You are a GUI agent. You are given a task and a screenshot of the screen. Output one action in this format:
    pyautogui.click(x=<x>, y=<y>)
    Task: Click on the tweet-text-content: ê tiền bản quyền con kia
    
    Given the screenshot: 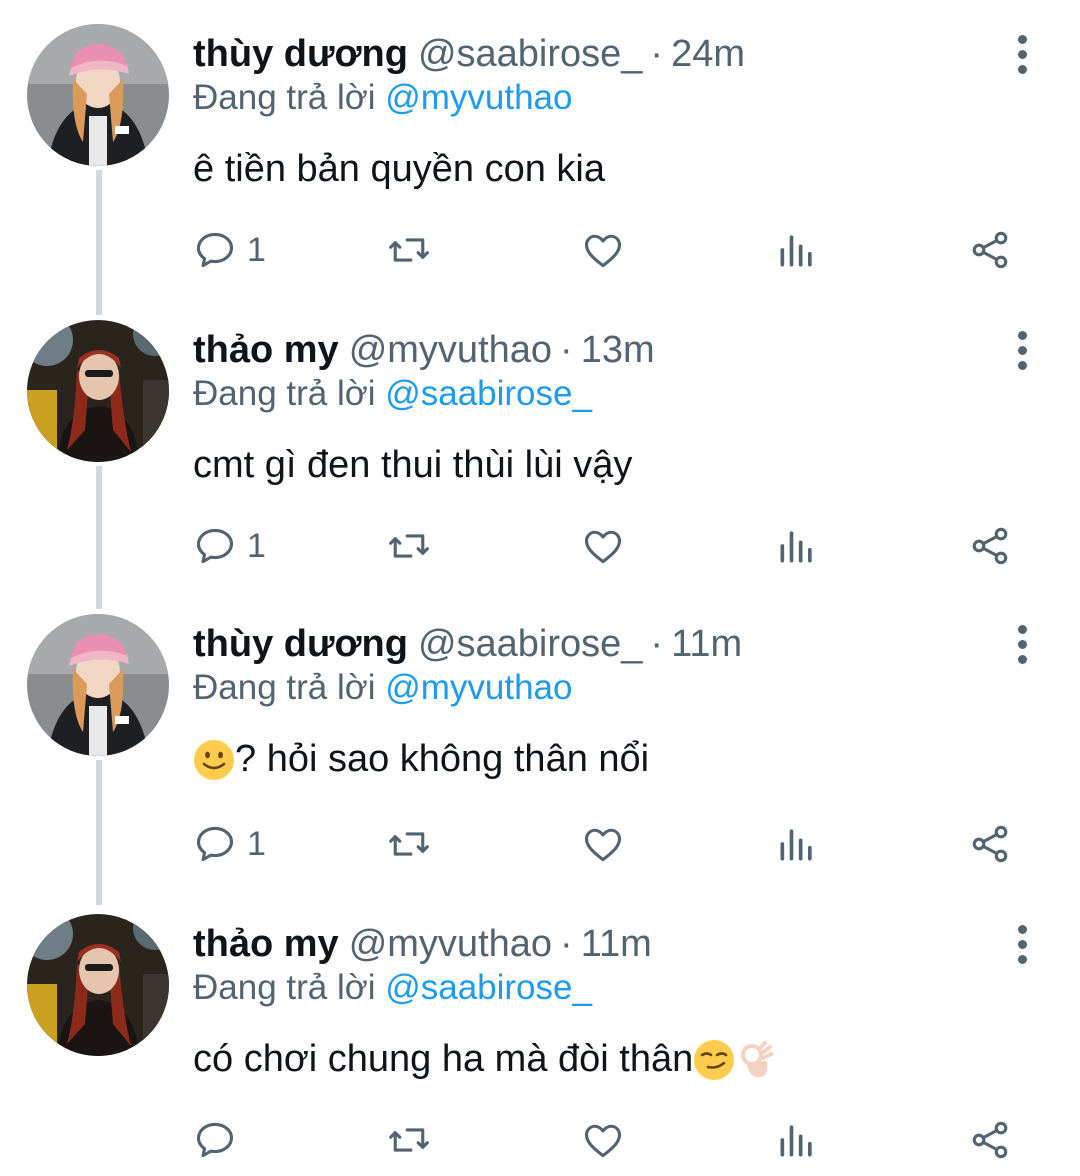 What is the action you would take?
    pyautogui.click(x=399, y=169)
    